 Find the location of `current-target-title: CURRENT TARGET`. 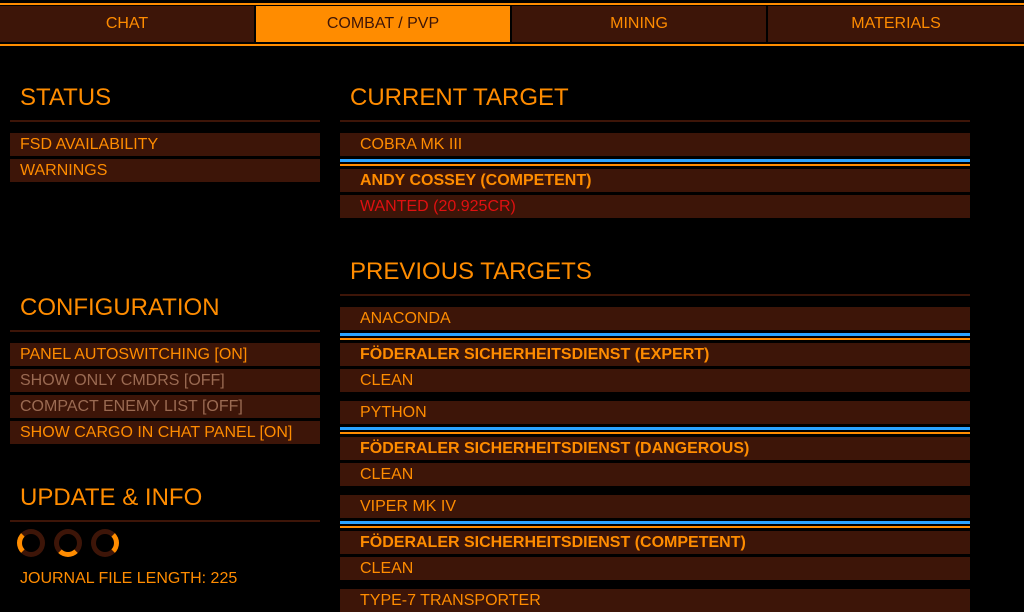

current-target-title: CURRENT TARGET is located at coordinates (459, 97).